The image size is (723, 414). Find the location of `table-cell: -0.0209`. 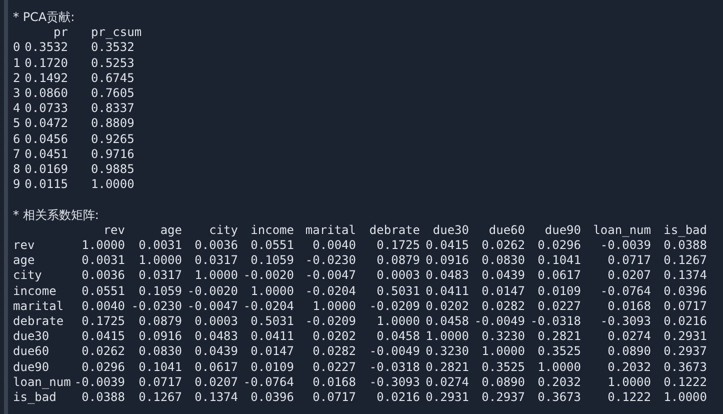

table-cell: -0.0209 is located at coordinates (330, 322).